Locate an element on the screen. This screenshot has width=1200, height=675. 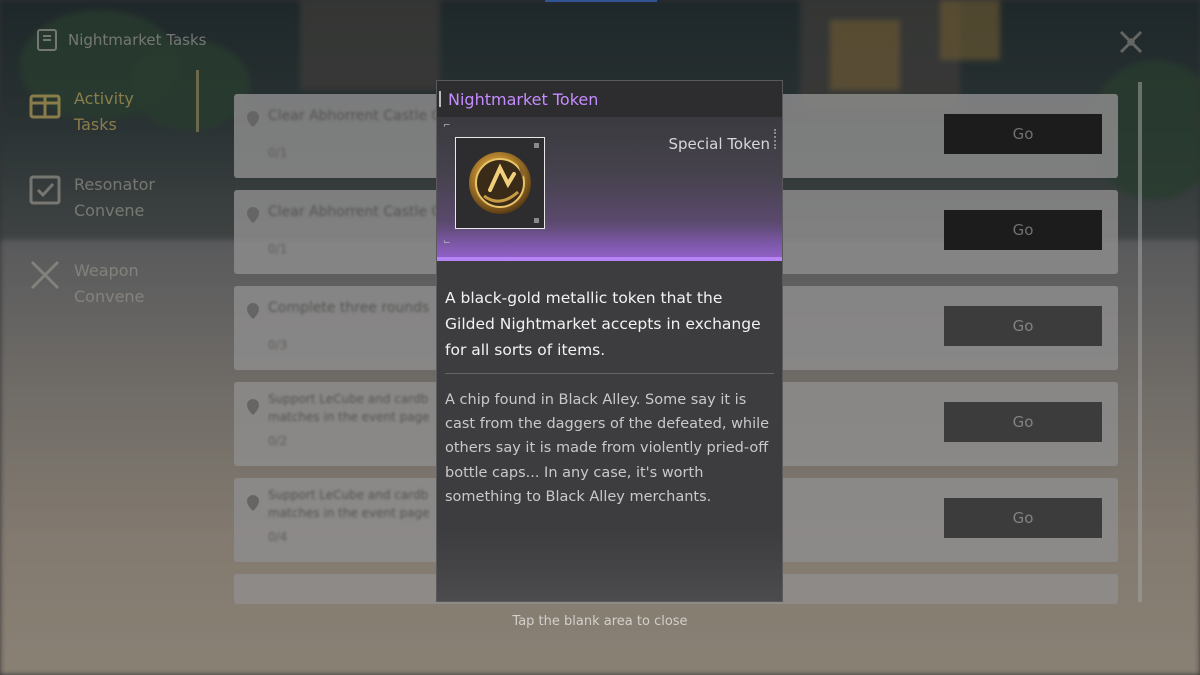
divider is located at coordinates (609, 373).